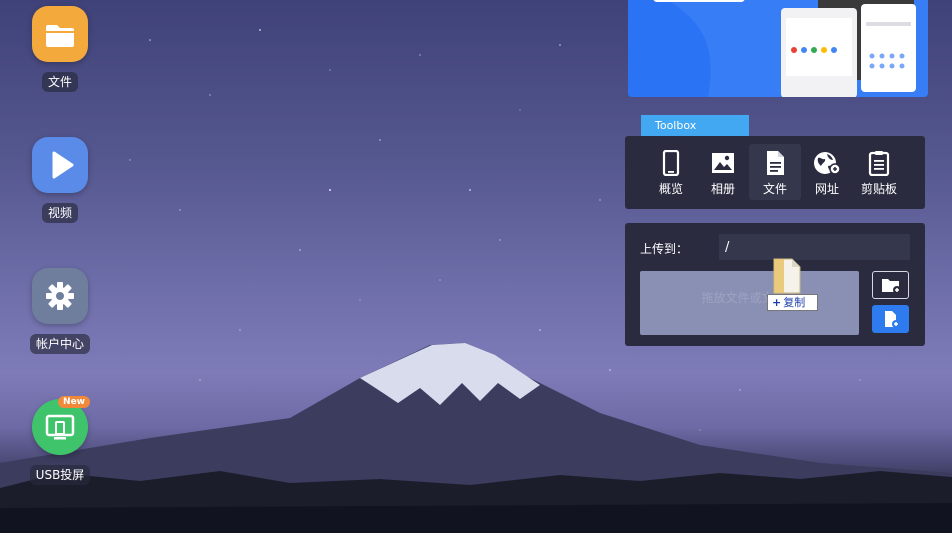 The width and height of the screenshot is (952, 533). What do you see at coordinates (59, 344) in the screenshot?
I see `desktop-icon-label: 帐户中心` at bounding box center [59, 344].